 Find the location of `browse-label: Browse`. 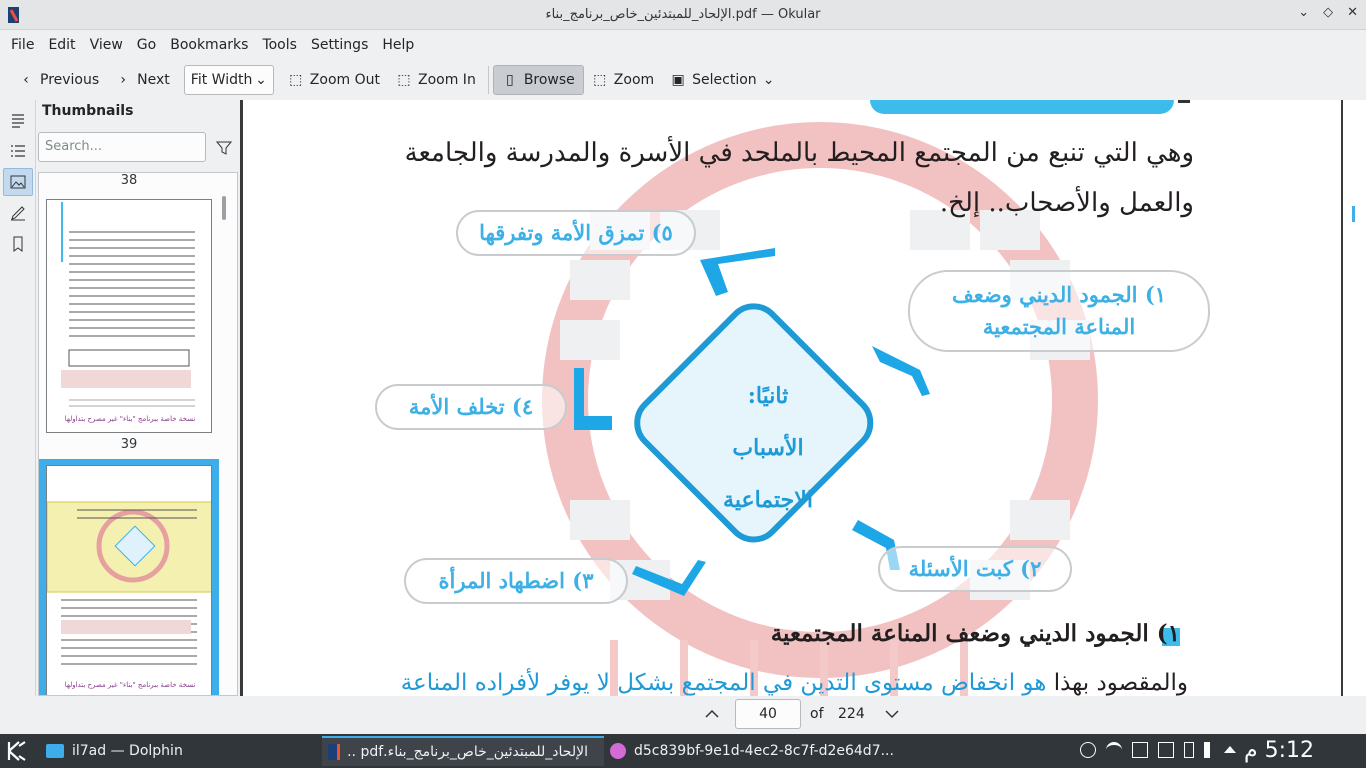

browse-label: Browse is located at coordinates (549, 80).